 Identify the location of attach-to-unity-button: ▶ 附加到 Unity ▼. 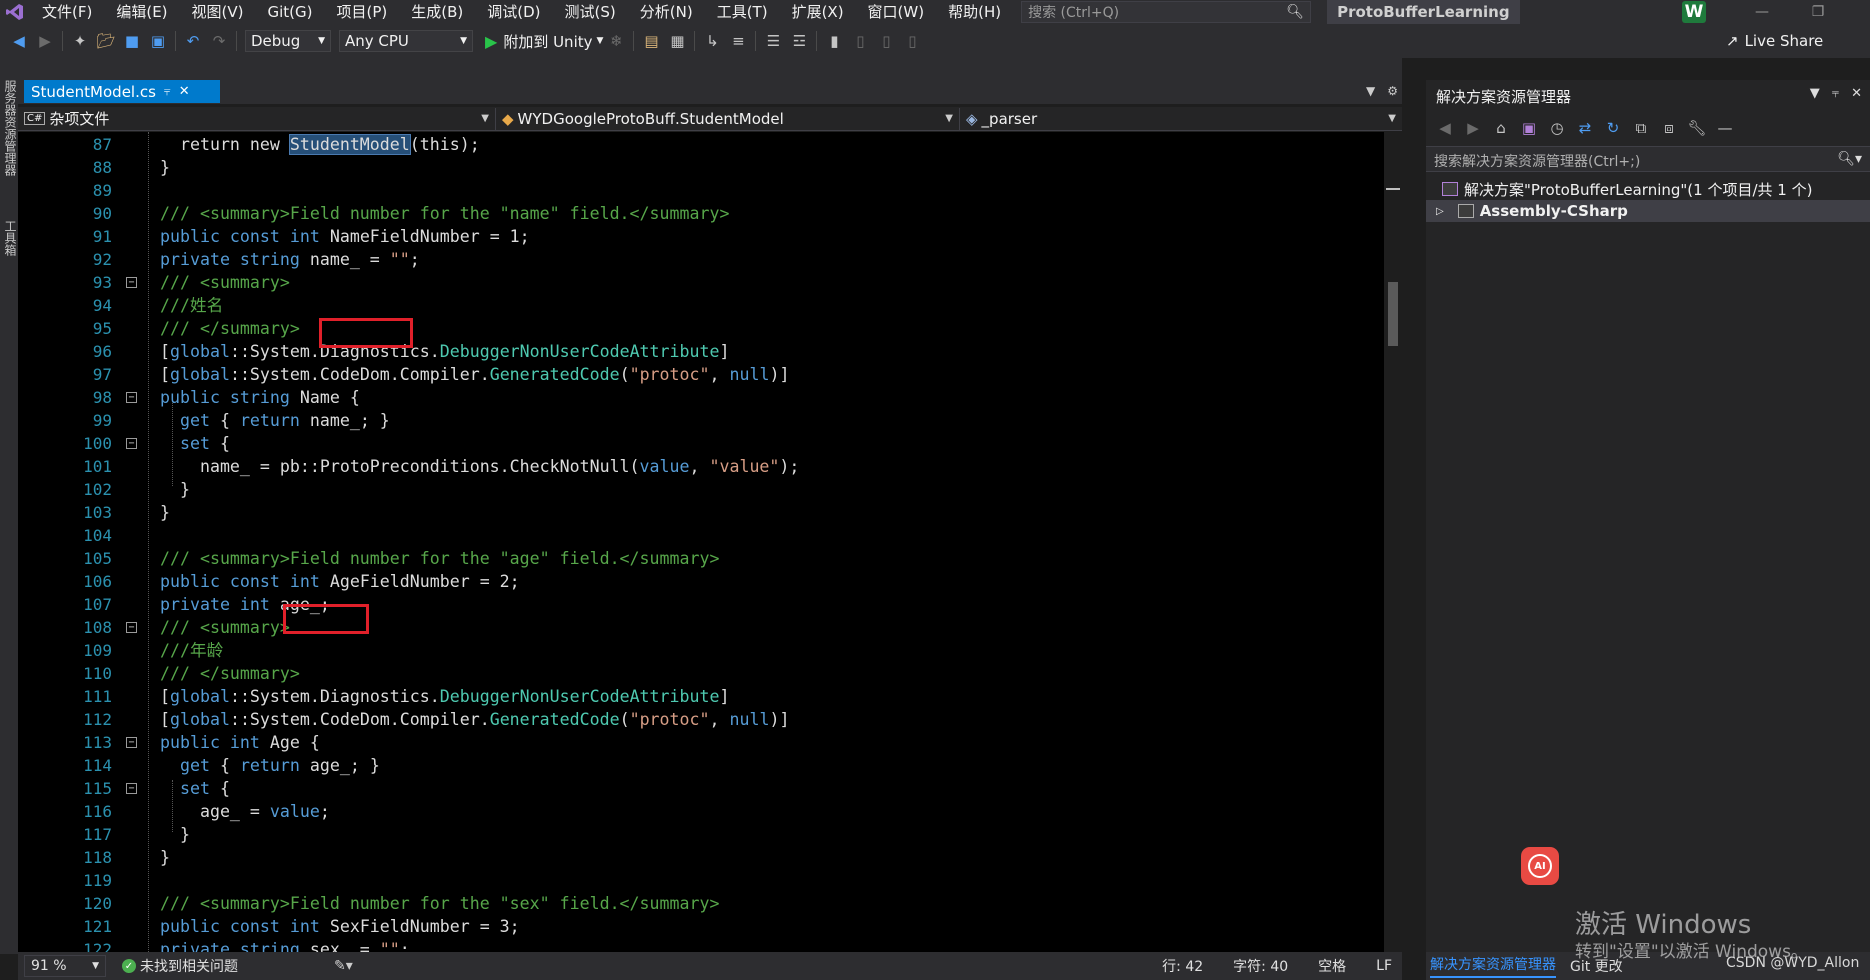
(544, 41).